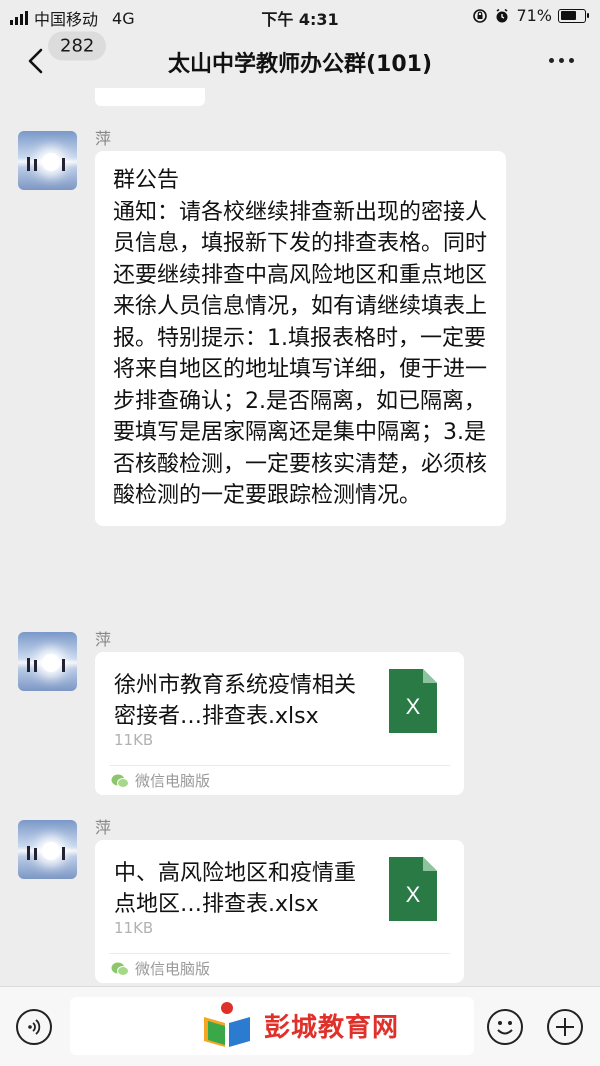 The image size is (600, 1066). What do you see at coordinates (300, 64) in the screenshot?
I see `chat-title: 太山中学教师办公群(101)` at bounding box center [300, 64].